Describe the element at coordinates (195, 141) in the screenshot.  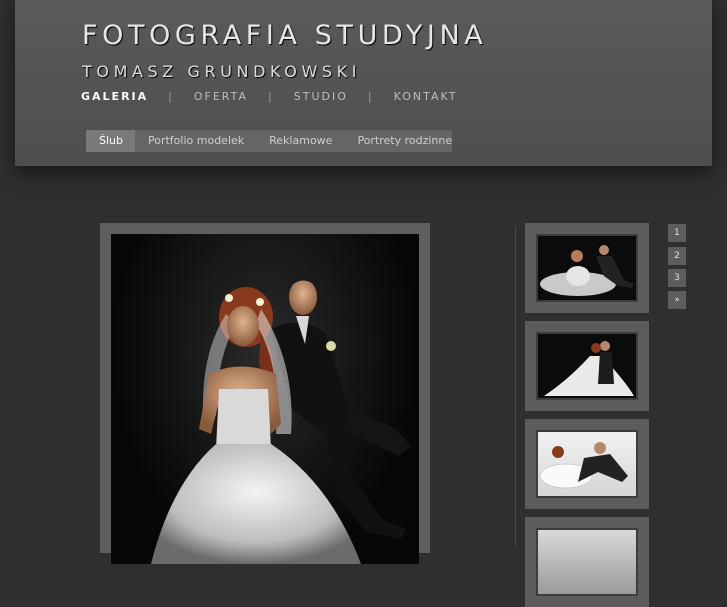
I see `tab-portfolio-modelek: Portfolio modelek` at that location.